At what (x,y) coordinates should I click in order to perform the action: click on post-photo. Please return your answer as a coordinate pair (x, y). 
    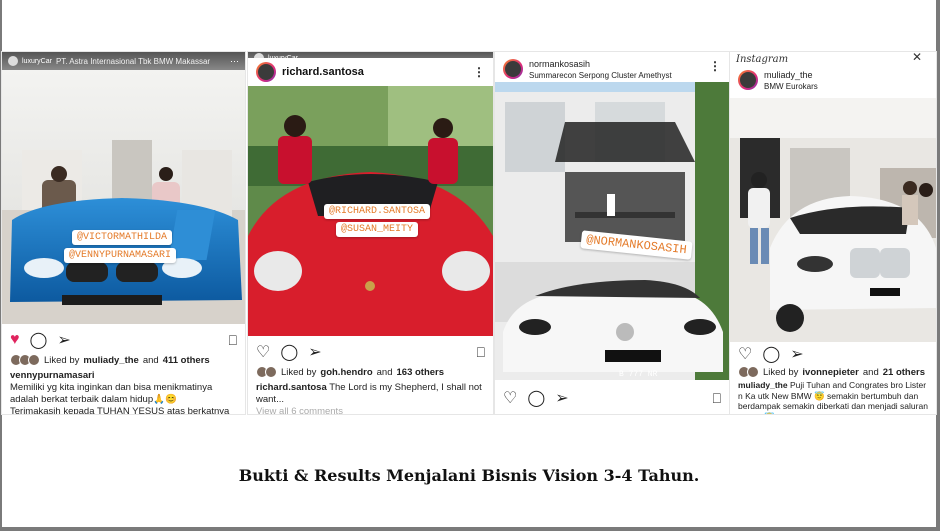
    Looking at the image, I should click on (833, 220).